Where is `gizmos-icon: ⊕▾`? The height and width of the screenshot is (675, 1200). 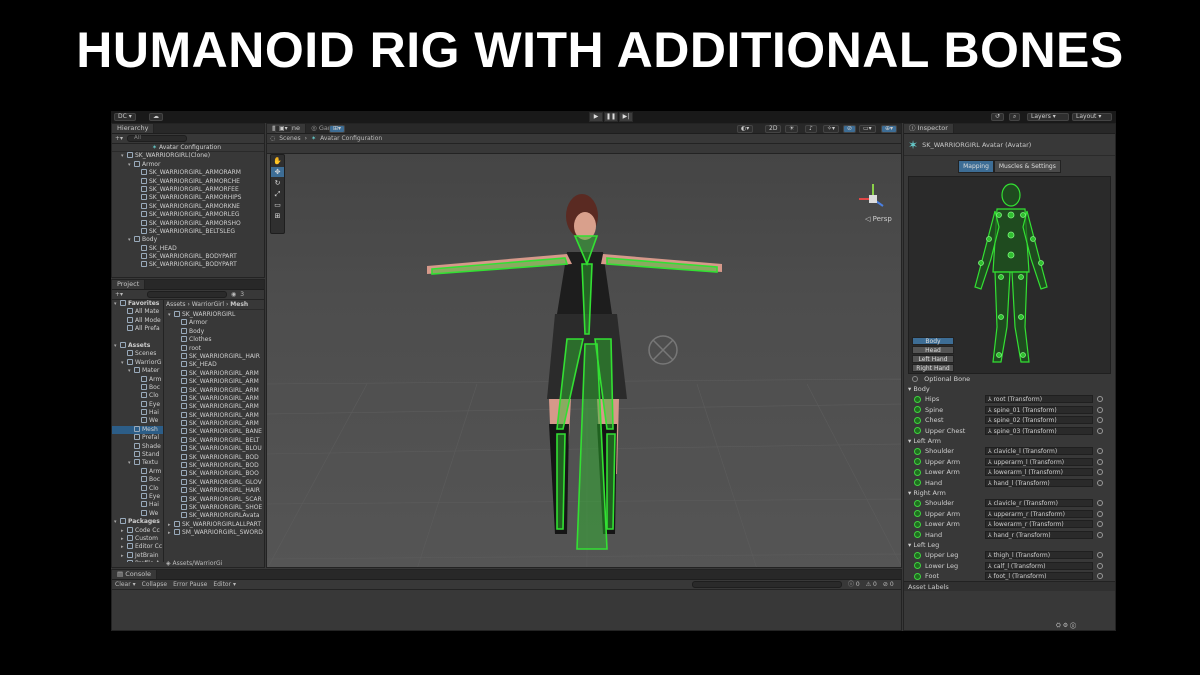 gizmos-icon: ⊕▾ is located at coordinates (889, 129).